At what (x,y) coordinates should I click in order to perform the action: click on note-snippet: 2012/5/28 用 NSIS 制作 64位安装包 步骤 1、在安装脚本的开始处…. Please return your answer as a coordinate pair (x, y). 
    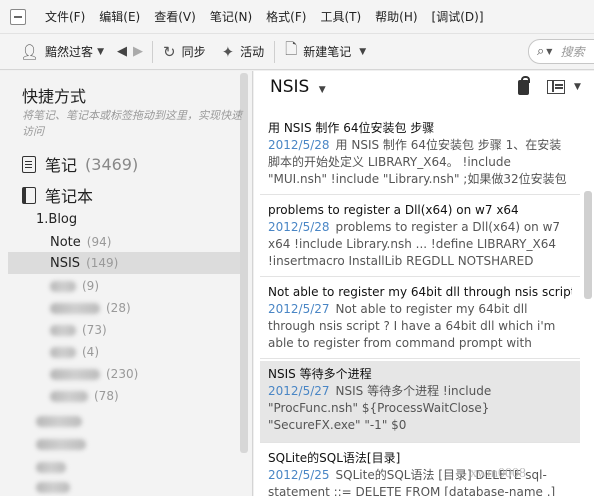
    Looking at the image, I should click on (420, 162).